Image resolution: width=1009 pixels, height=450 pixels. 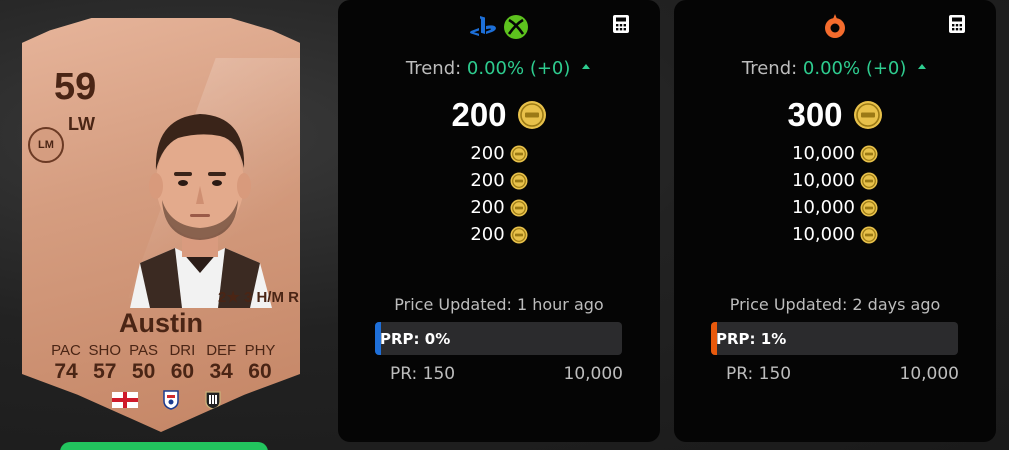 What do you see at coordinates (201, 211) in the screenshot?
I see `player-portrait` at bounding box center [201, 211].